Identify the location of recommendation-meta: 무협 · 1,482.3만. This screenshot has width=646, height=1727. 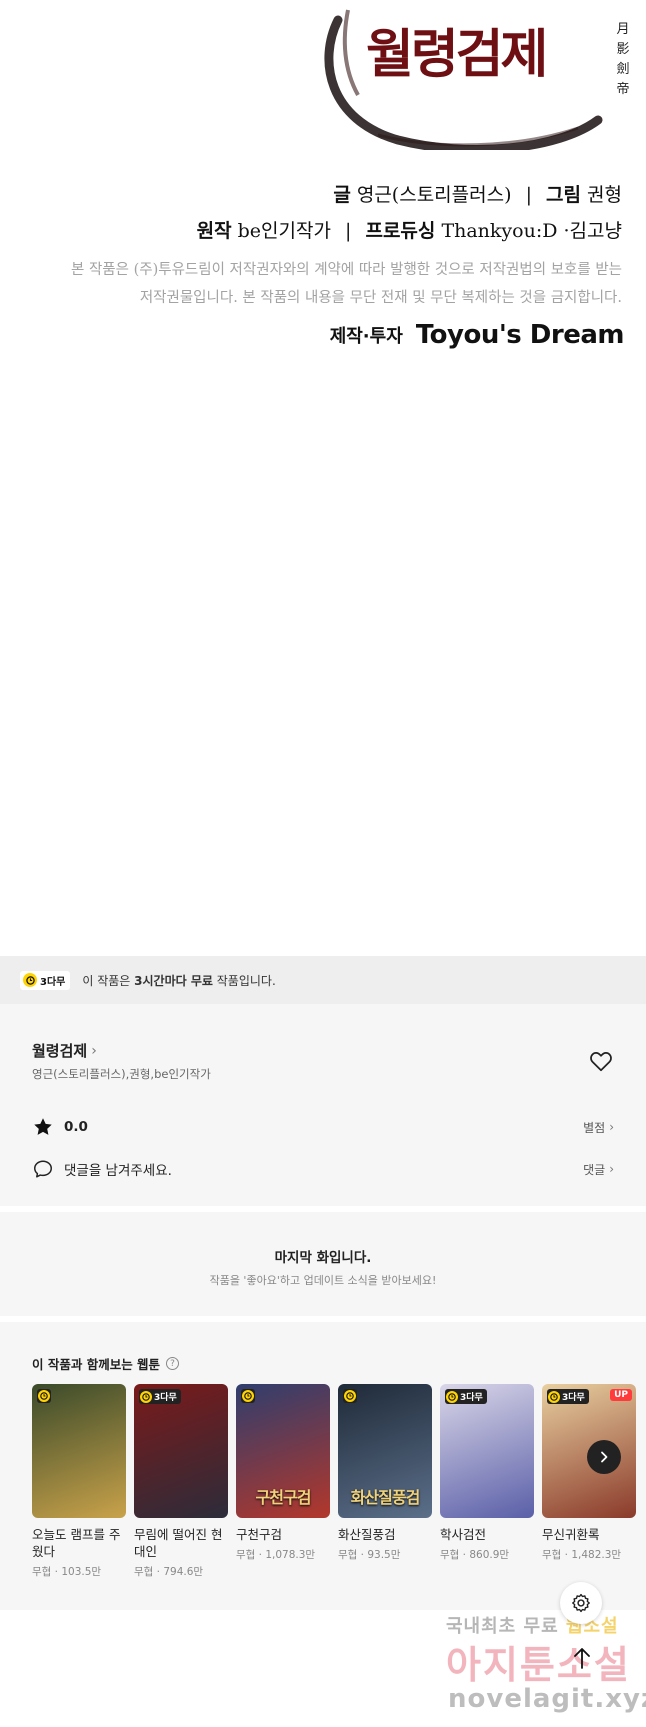
(582, 1555).